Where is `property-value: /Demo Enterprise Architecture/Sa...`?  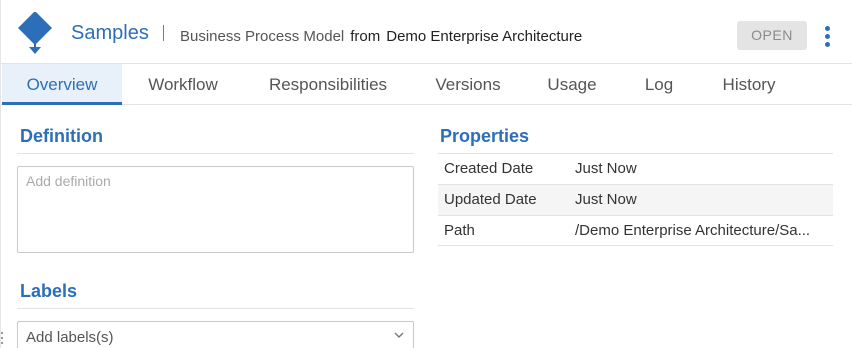
property-value: /Demo Enterprise Architecture/Sa... is located at coordinates (693, 230).